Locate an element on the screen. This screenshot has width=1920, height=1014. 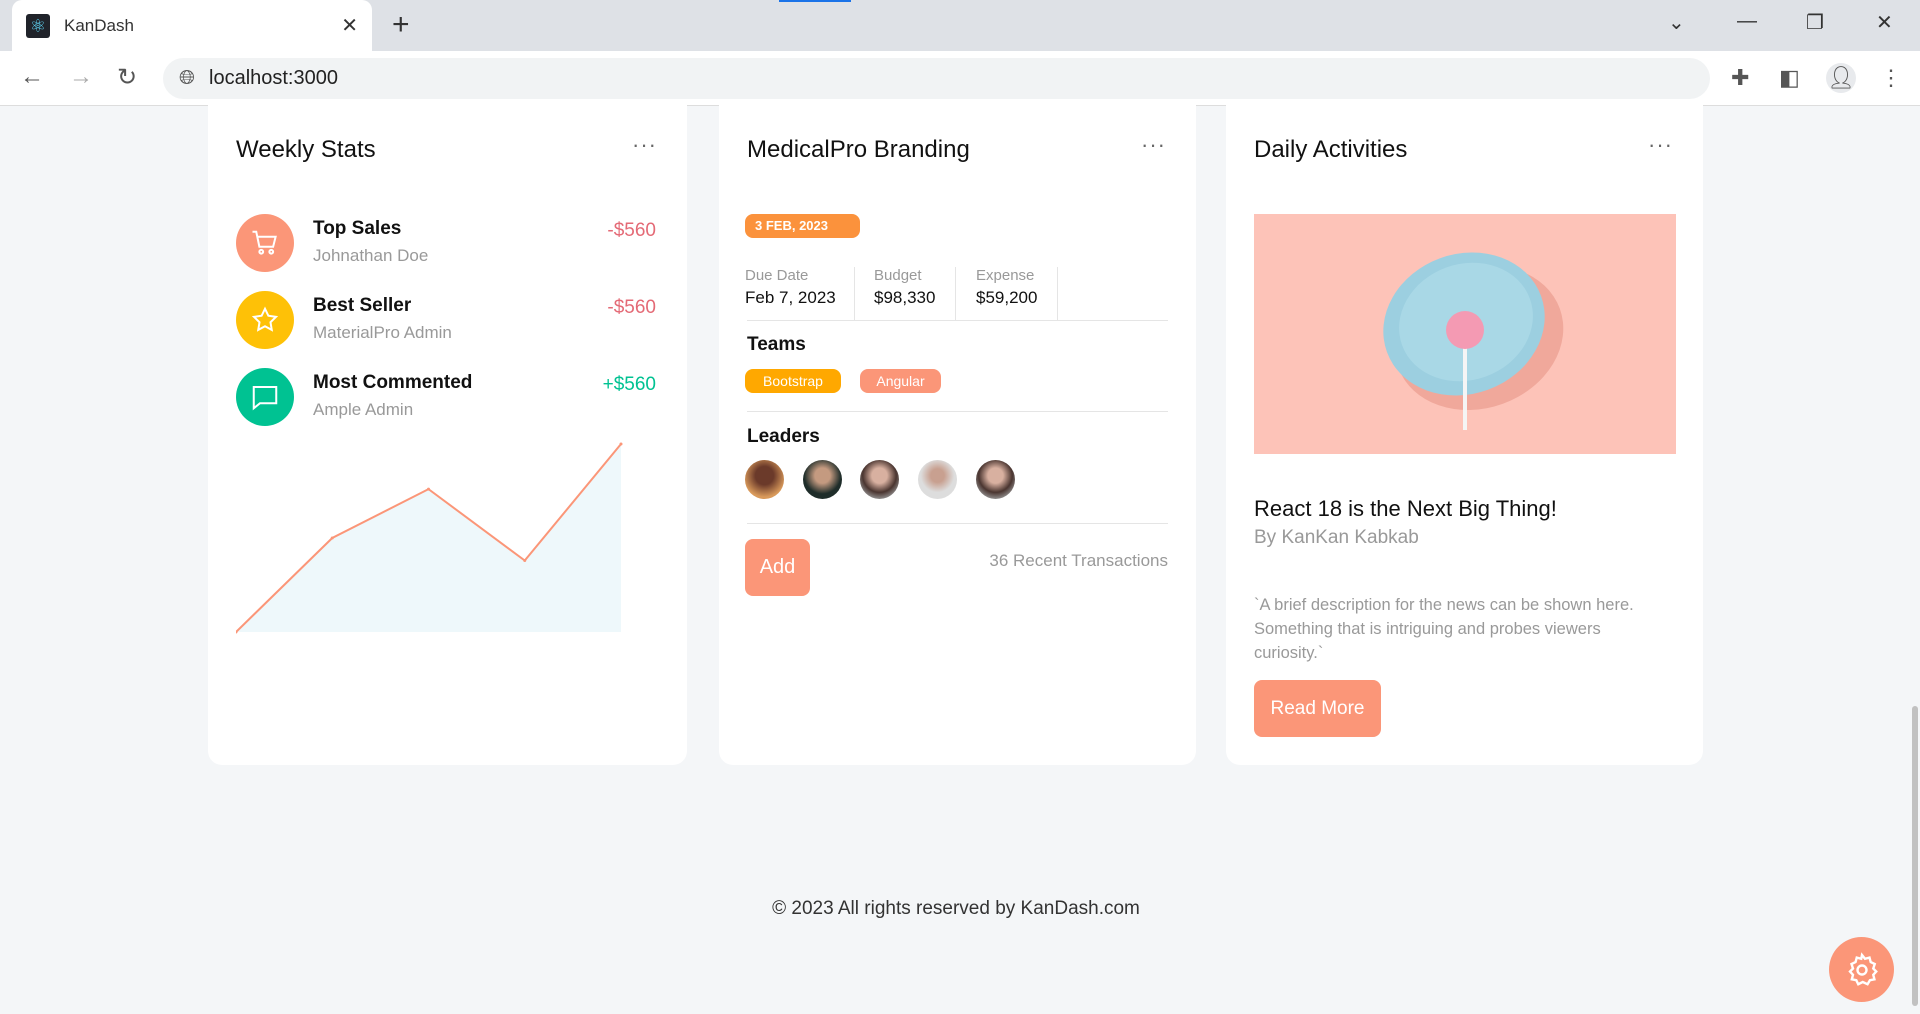
stat-title: Most Commented is located at coordinates (393, 382).